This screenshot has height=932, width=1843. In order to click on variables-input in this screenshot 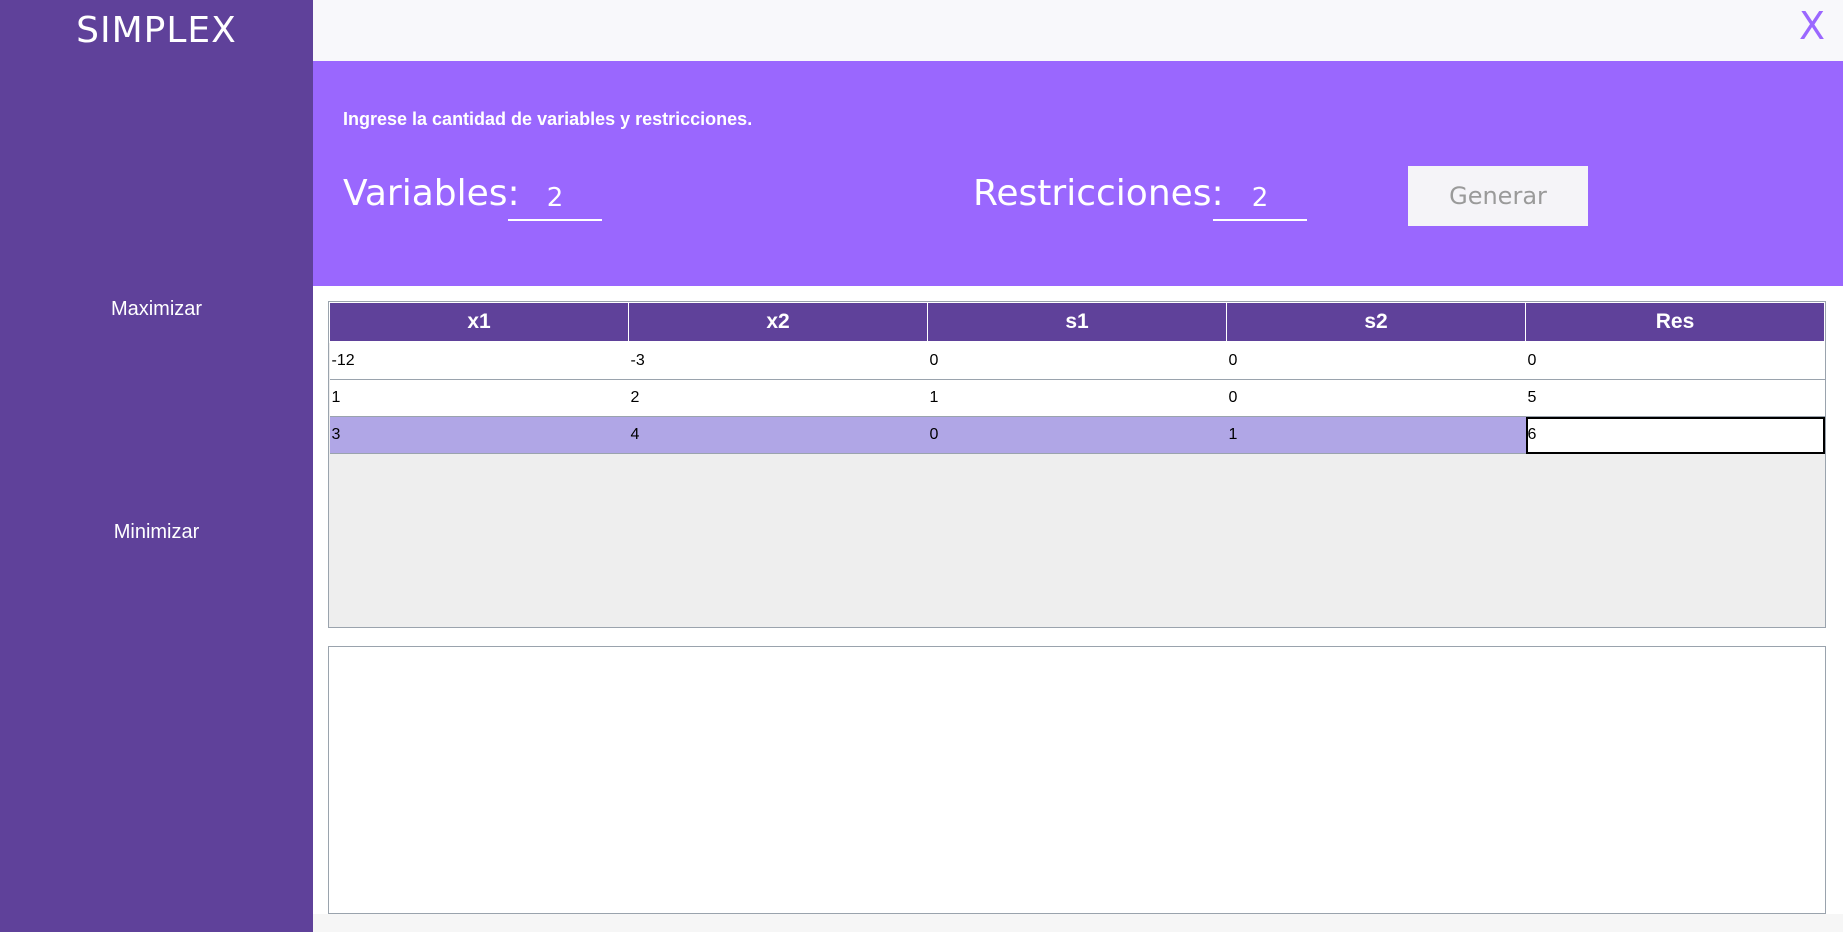, I will do `click(555, 199)`.